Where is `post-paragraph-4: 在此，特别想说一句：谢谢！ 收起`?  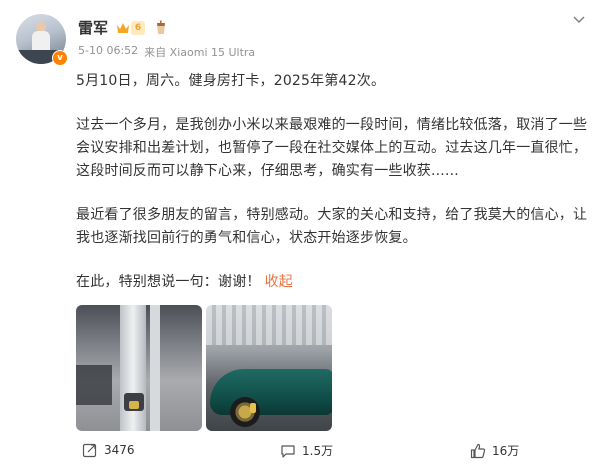 post-paragraph-4: 在此，特别想说一句：谢谢！ 收起 is located at coordinates (332, 282).